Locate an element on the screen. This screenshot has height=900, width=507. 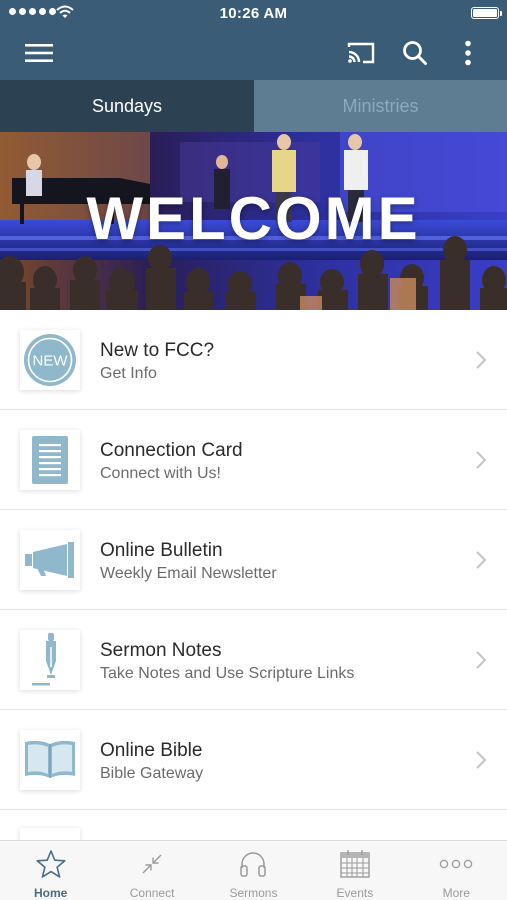
menu-item-subtitle: Get Info is located at coordinates (128, 373).